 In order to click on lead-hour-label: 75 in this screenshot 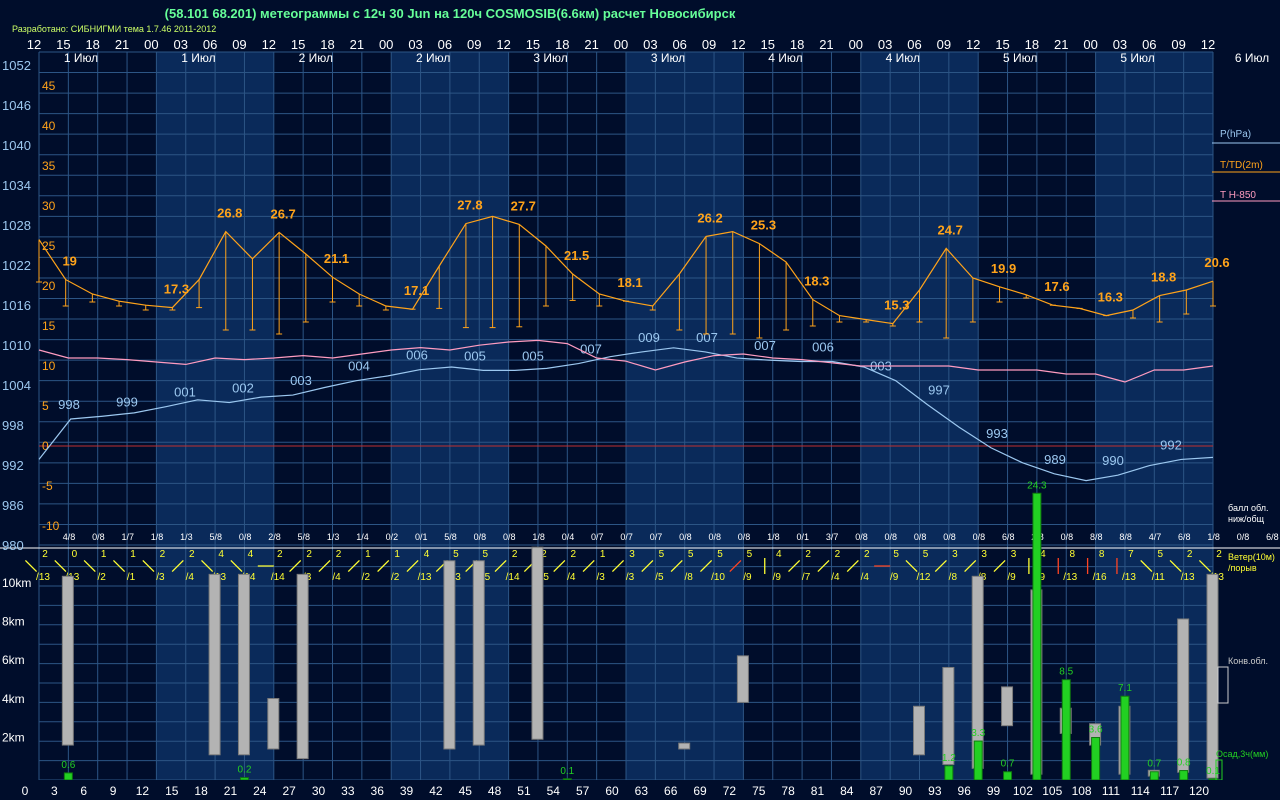, I will do `click(759, 791)`.